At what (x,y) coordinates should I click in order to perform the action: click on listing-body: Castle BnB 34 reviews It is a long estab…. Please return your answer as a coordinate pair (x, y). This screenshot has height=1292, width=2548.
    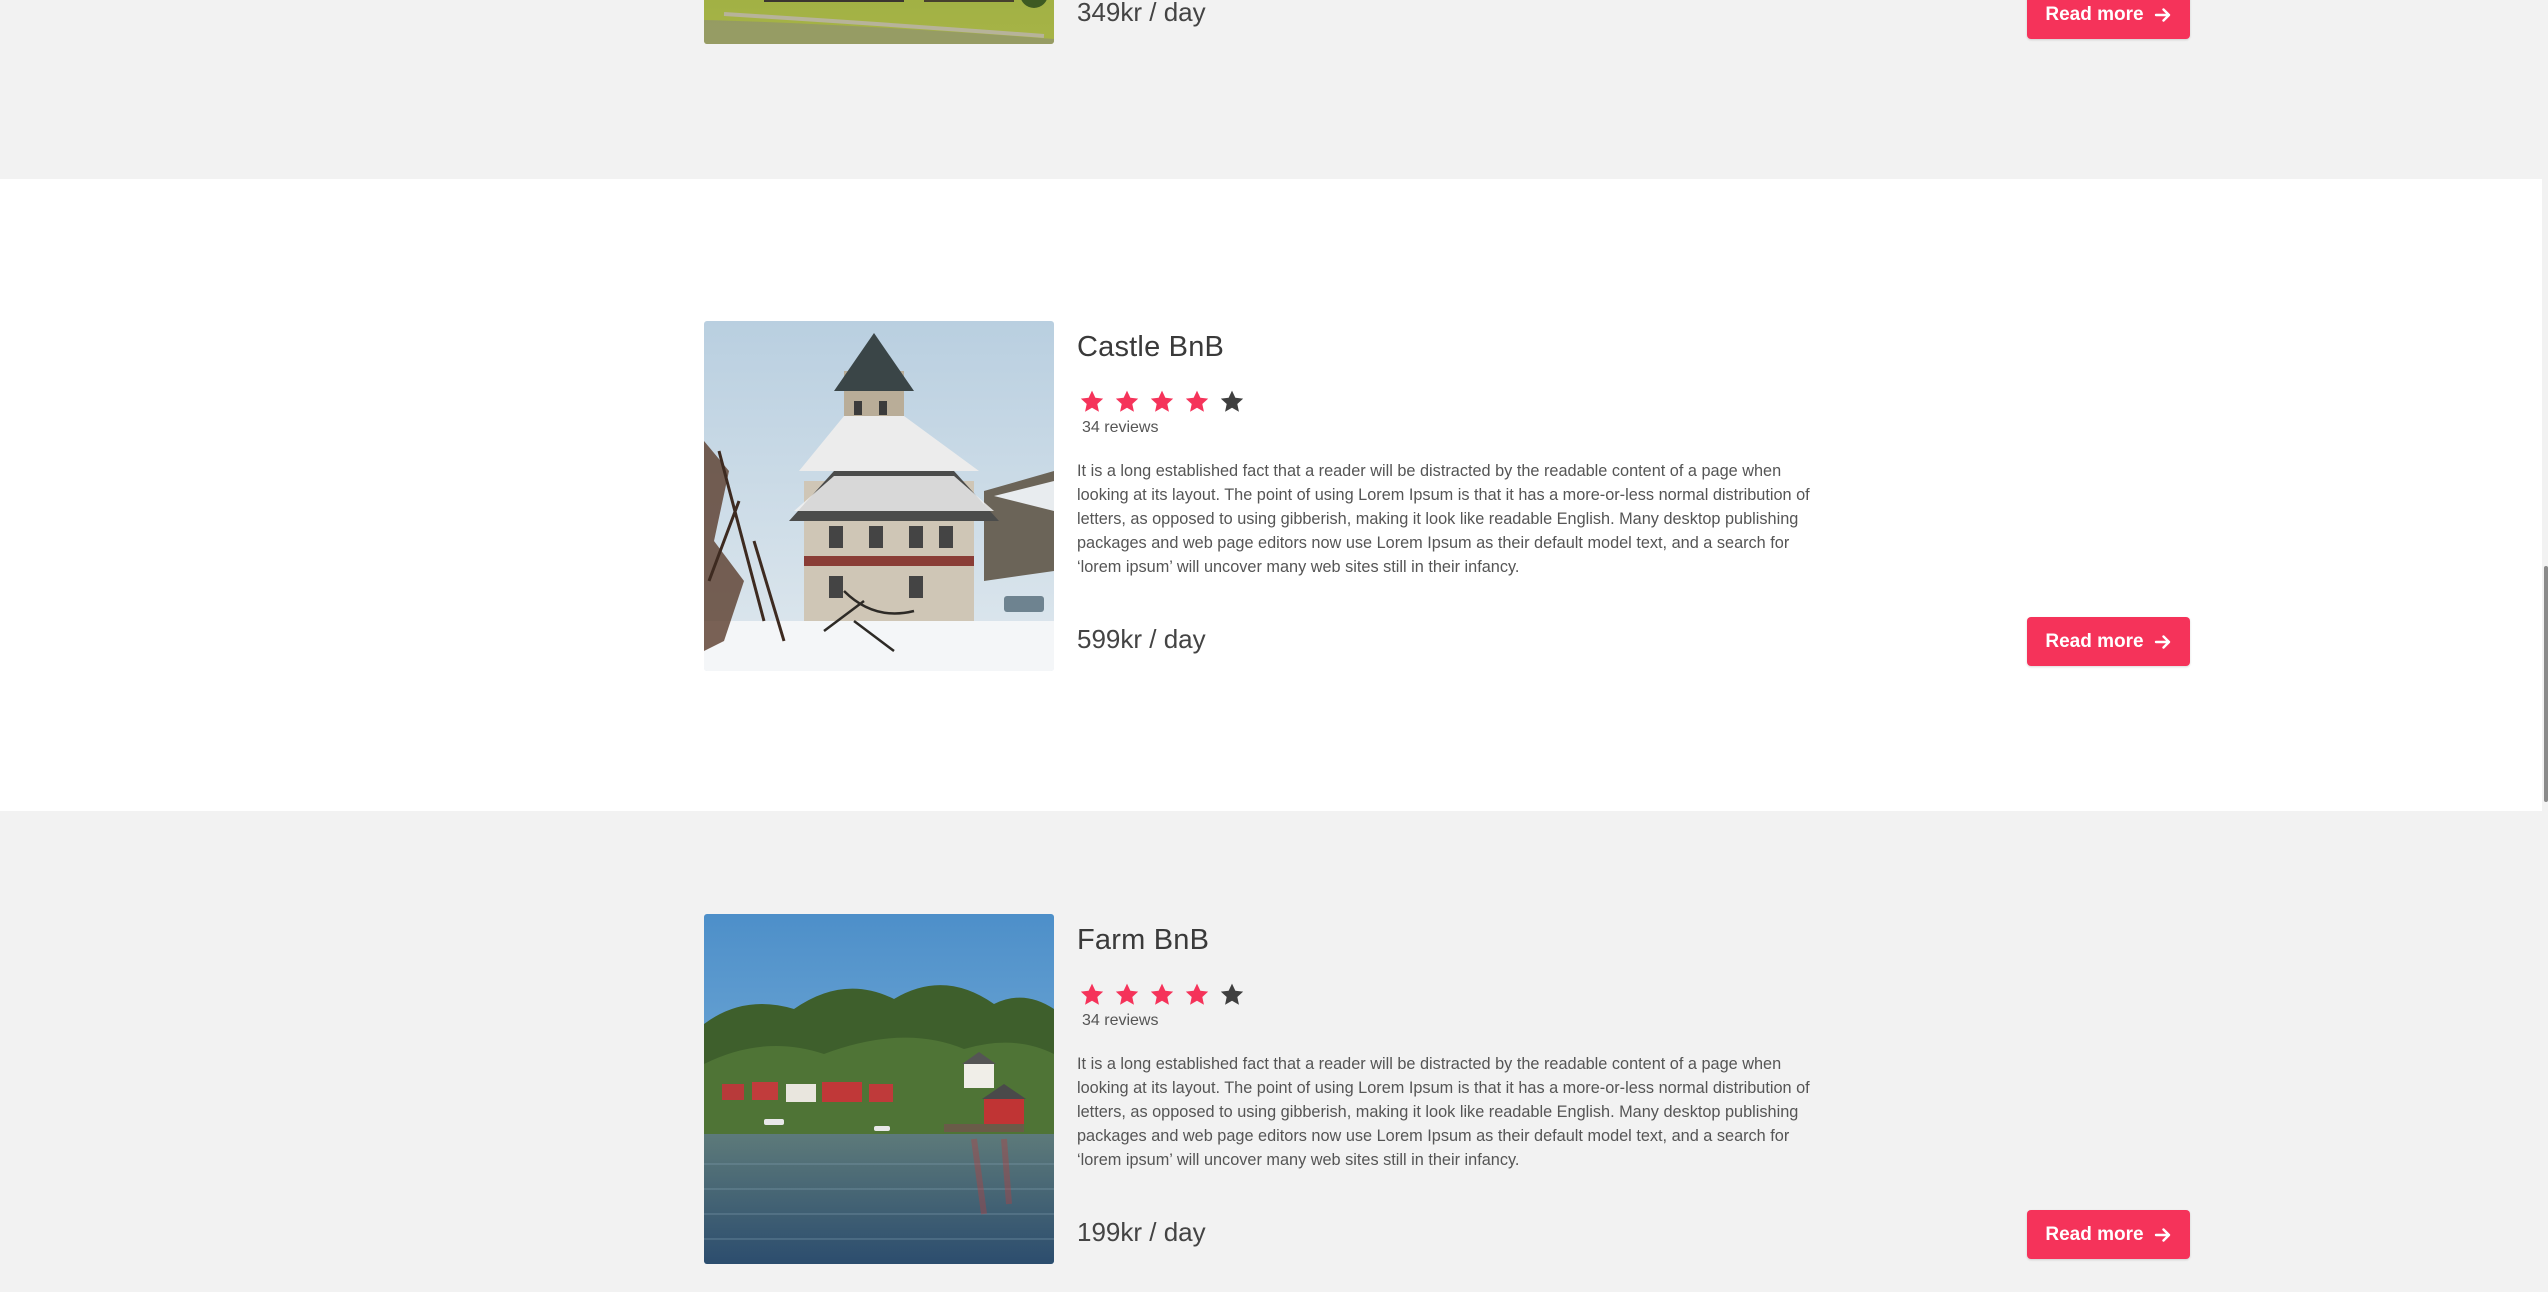
    Looking at the image, I should click on (1631, 496).